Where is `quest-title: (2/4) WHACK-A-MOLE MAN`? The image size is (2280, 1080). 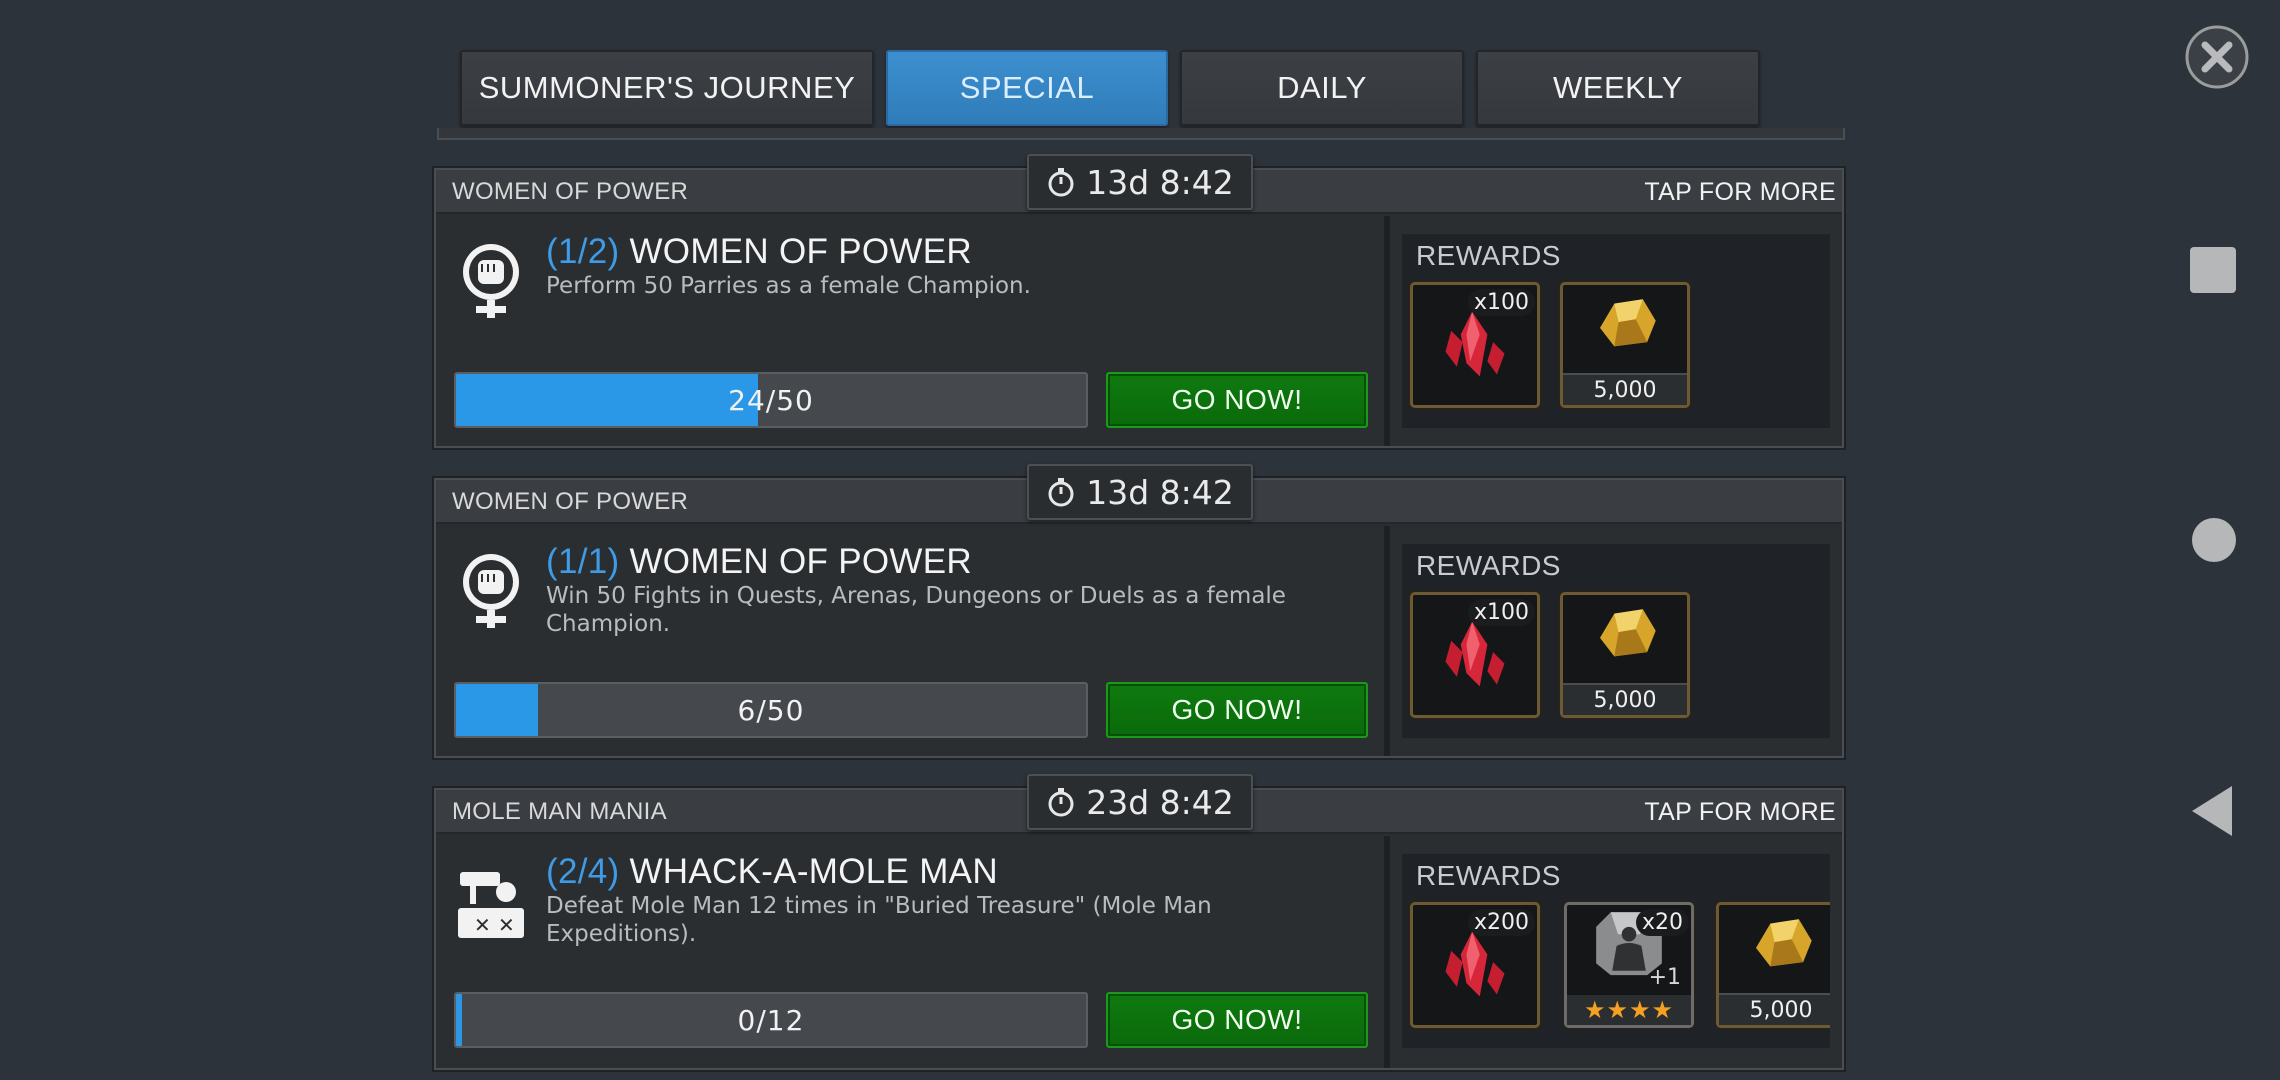
quest-title: (2/4) WHACK-A-MOLE MAN is located at coordinates (772, 872).